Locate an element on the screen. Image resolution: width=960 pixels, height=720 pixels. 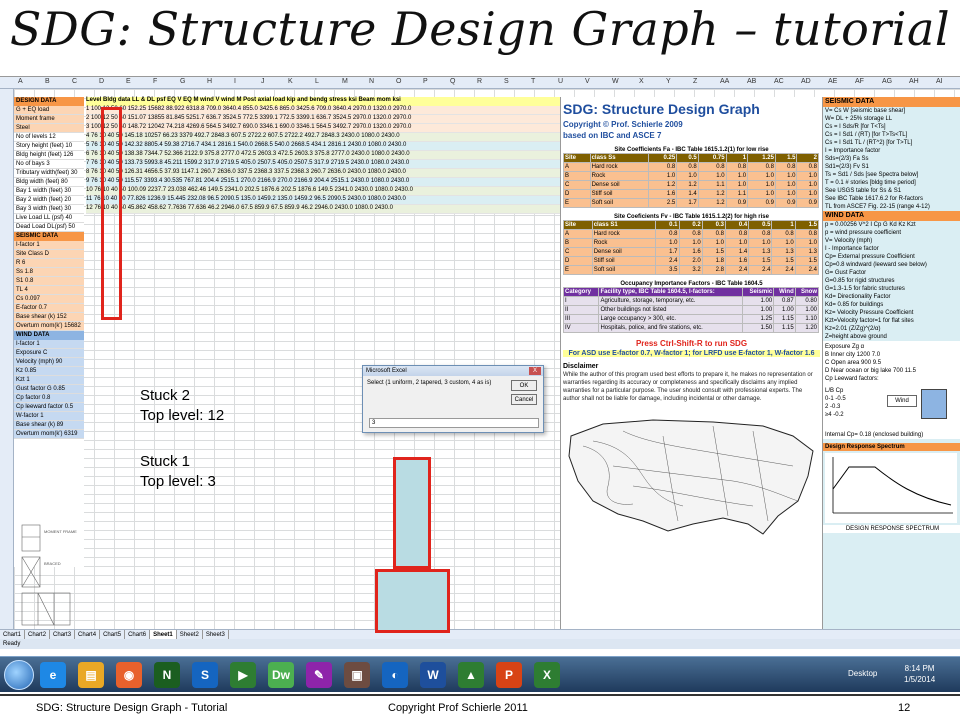
column-header-ab: AB is located at coordinates (751, 81).